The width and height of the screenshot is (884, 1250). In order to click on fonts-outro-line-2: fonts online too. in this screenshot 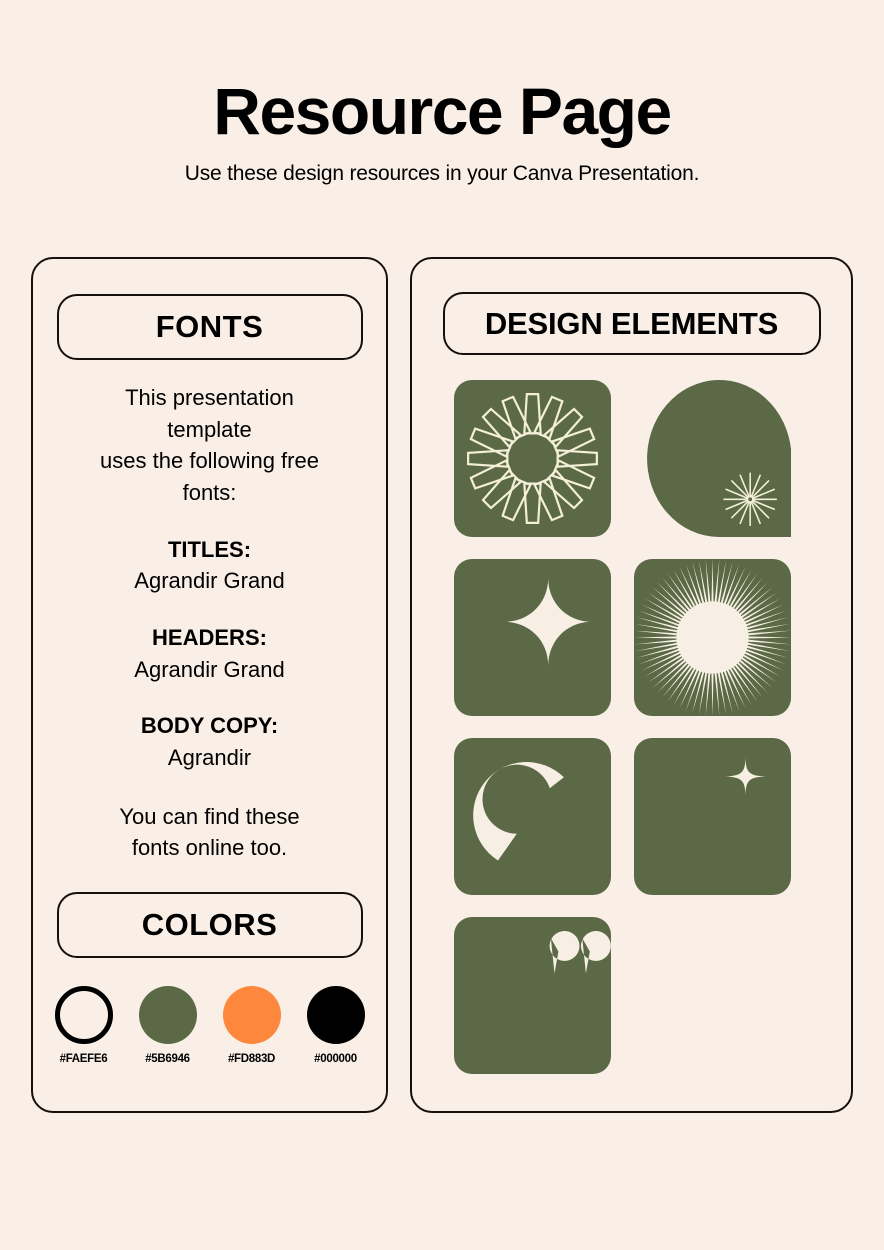, I will do `click(209, 848)`.